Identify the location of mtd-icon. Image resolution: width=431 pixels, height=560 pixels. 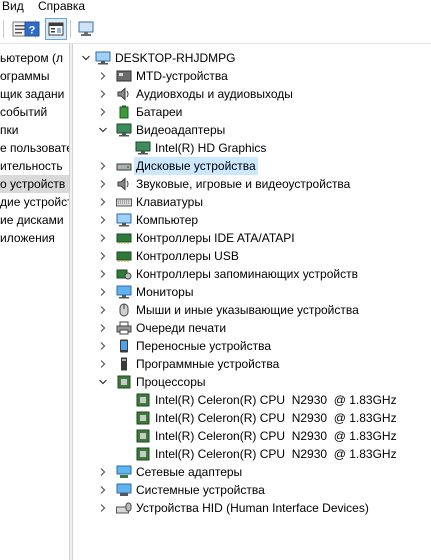
(124, 76).